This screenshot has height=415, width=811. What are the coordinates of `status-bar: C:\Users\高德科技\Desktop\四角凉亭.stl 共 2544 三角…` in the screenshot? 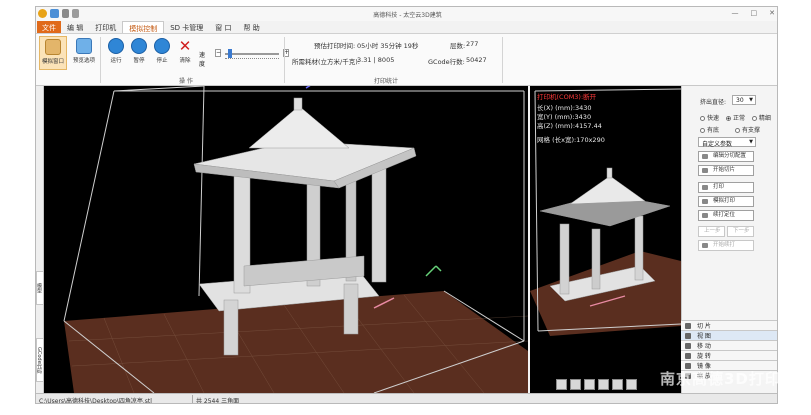 It's located at (406, 398).